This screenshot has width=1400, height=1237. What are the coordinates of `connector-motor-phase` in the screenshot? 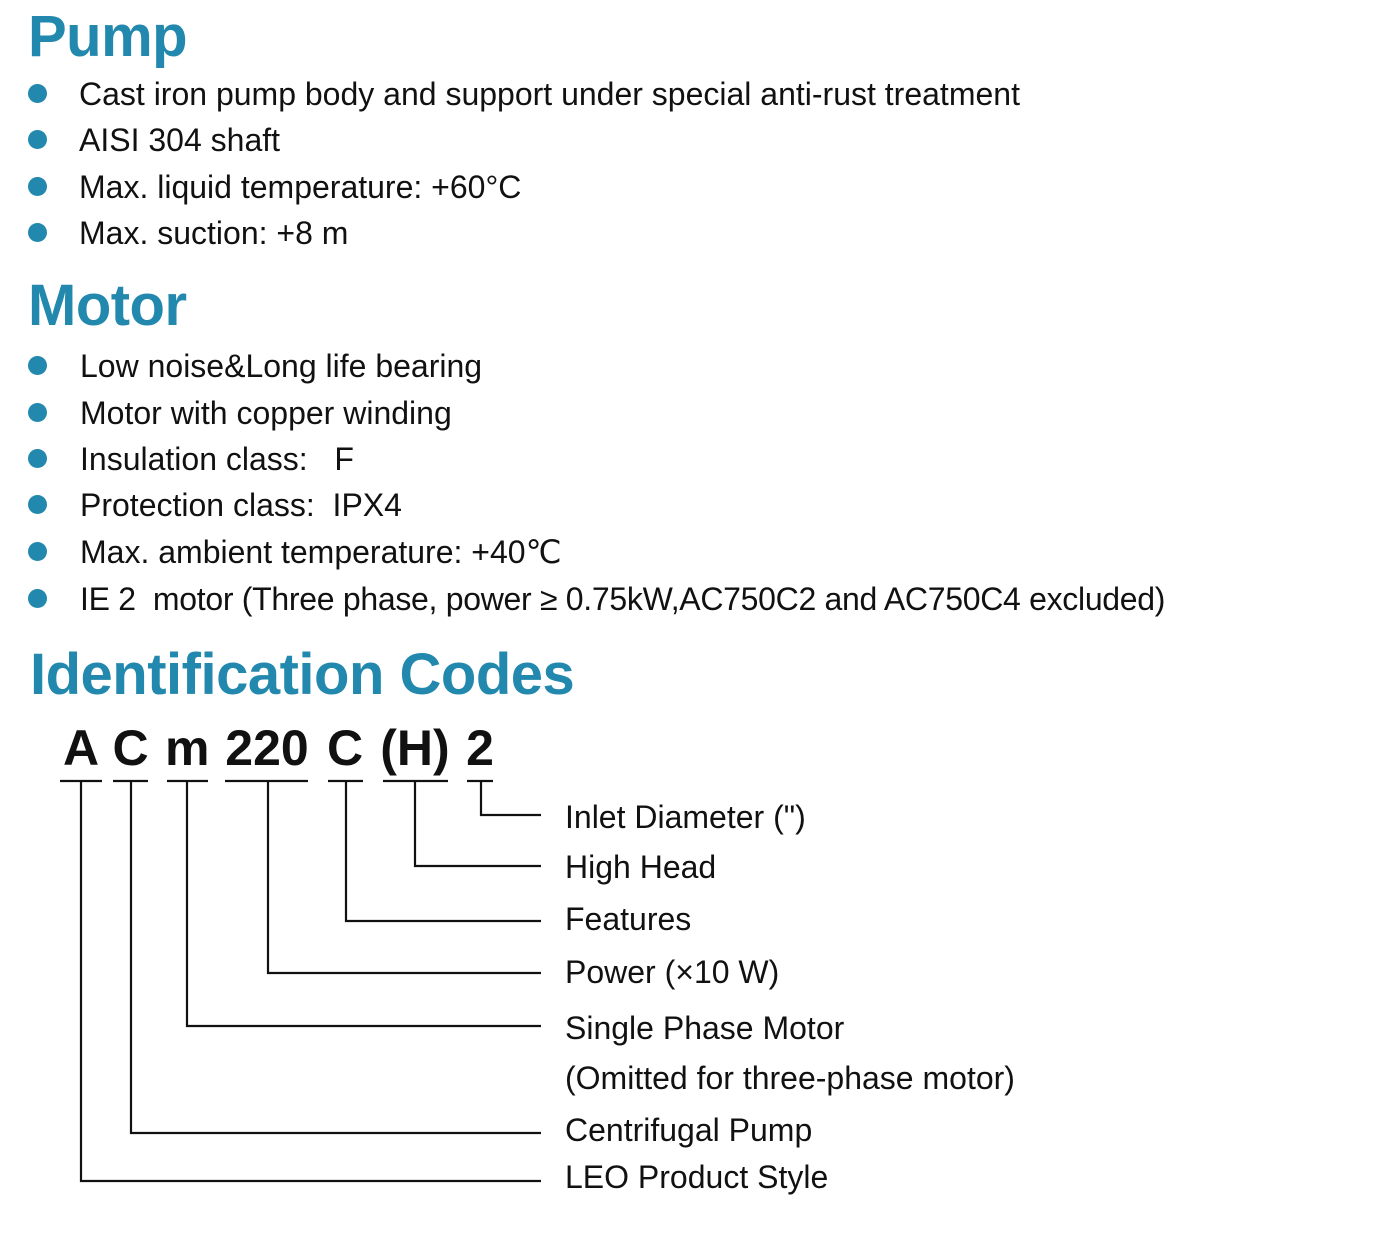 It's located at (363, 904).